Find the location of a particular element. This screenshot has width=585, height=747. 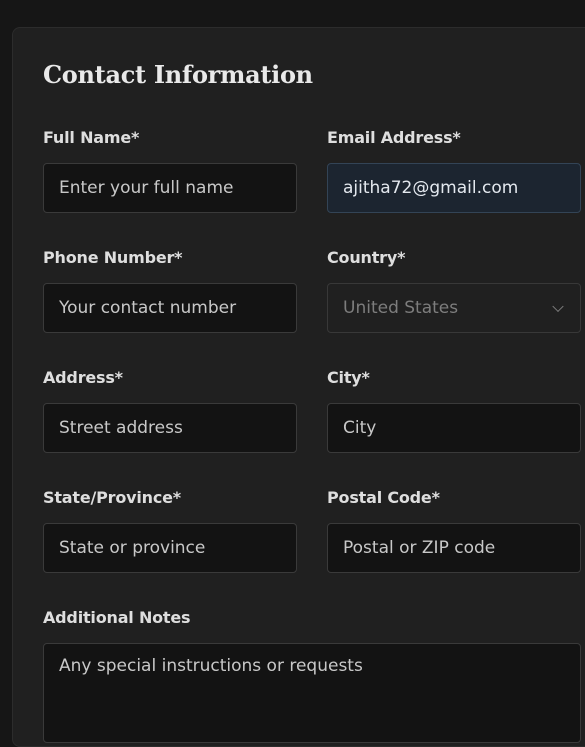

postal-label: Postal Code* is located at coordinates (383, 497).